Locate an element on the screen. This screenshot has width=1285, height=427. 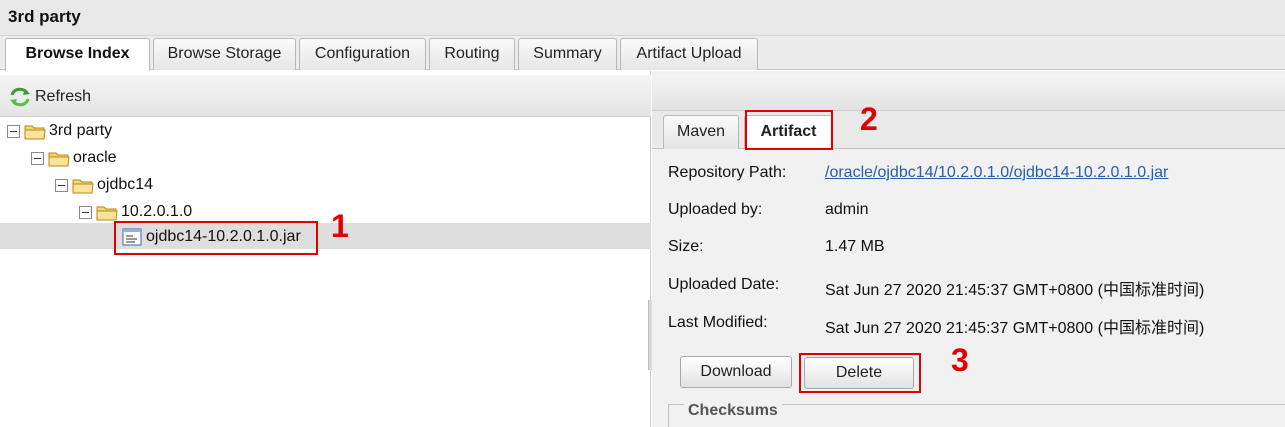
detail-header-bar is located at coordinates (968, 93).